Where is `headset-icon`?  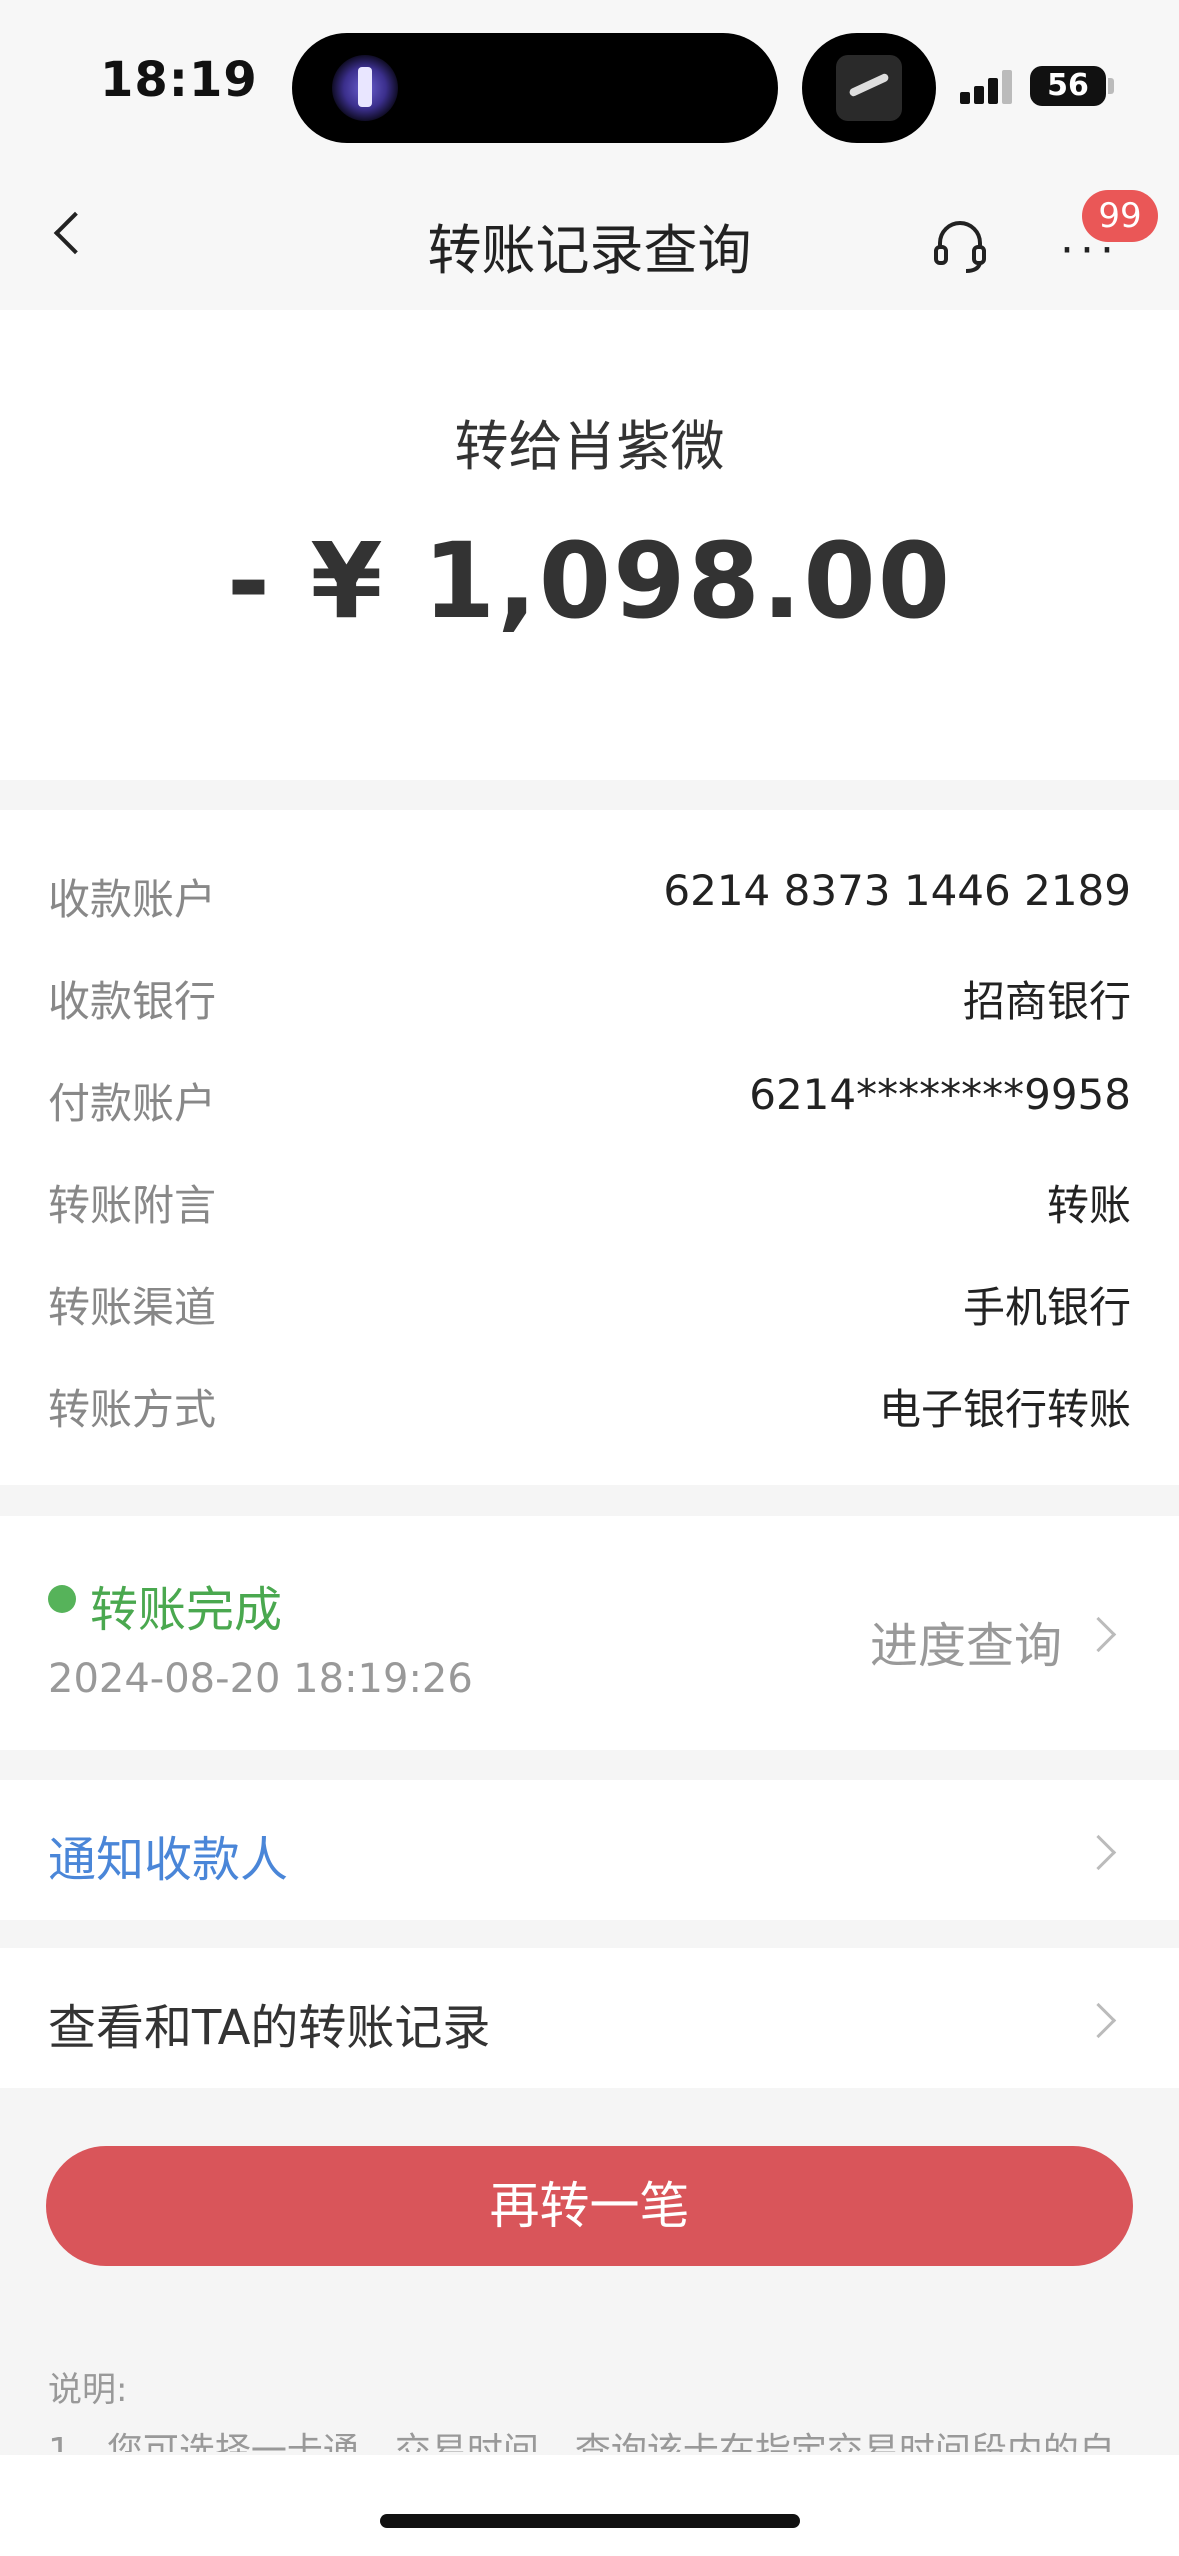
headset-icon is located at coordinates (960, 245).